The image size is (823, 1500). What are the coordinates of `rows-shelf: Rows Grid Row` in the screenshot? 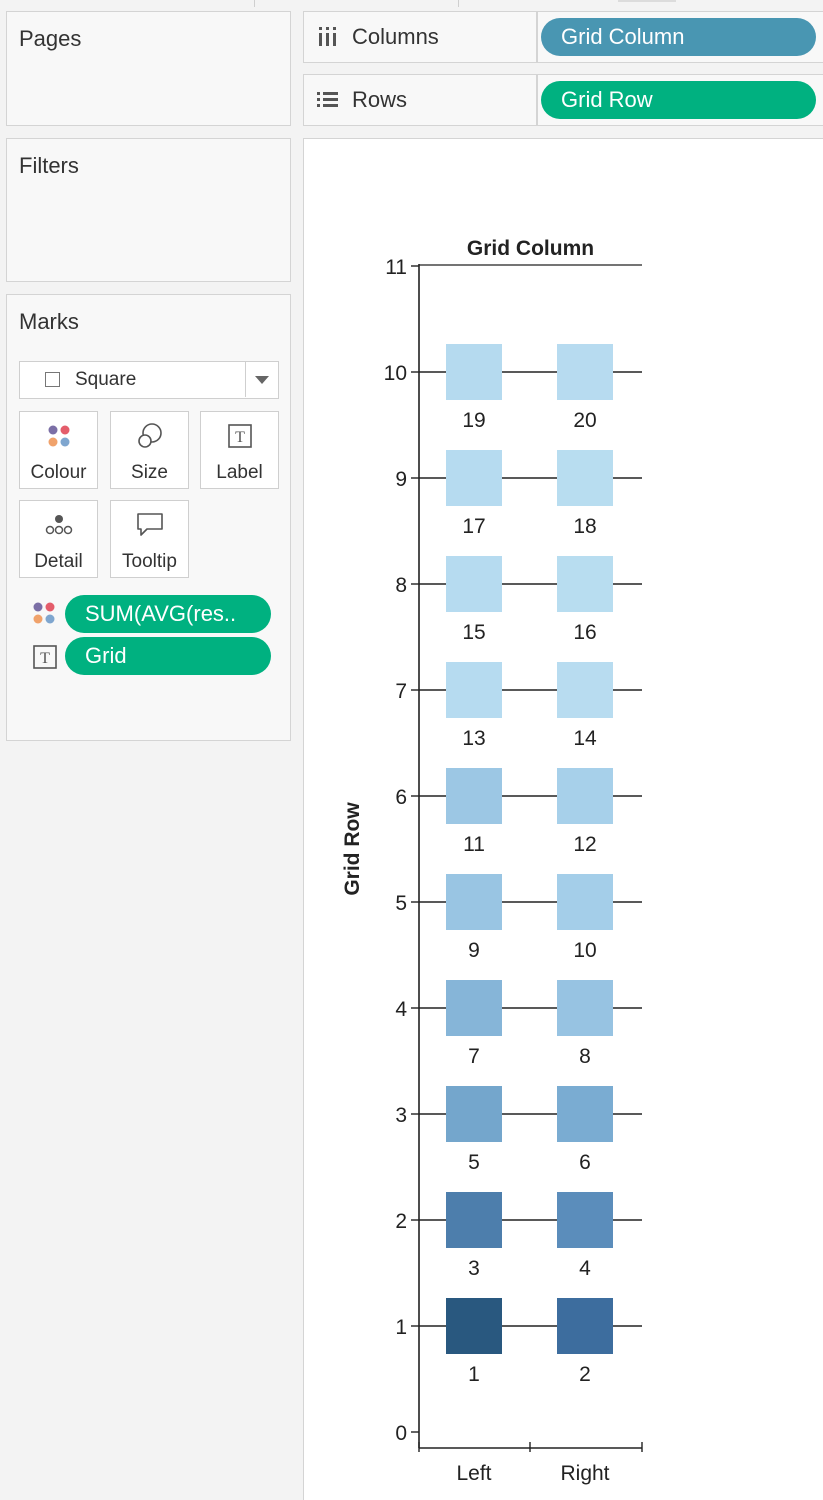 It's located at (563, 100).